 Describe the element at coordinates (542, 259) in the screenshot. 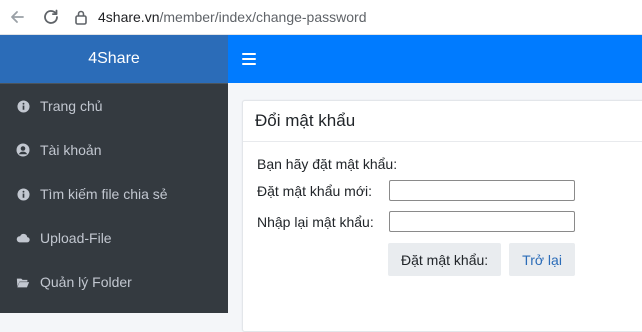

I see `back-button: Trở lại` at that location.